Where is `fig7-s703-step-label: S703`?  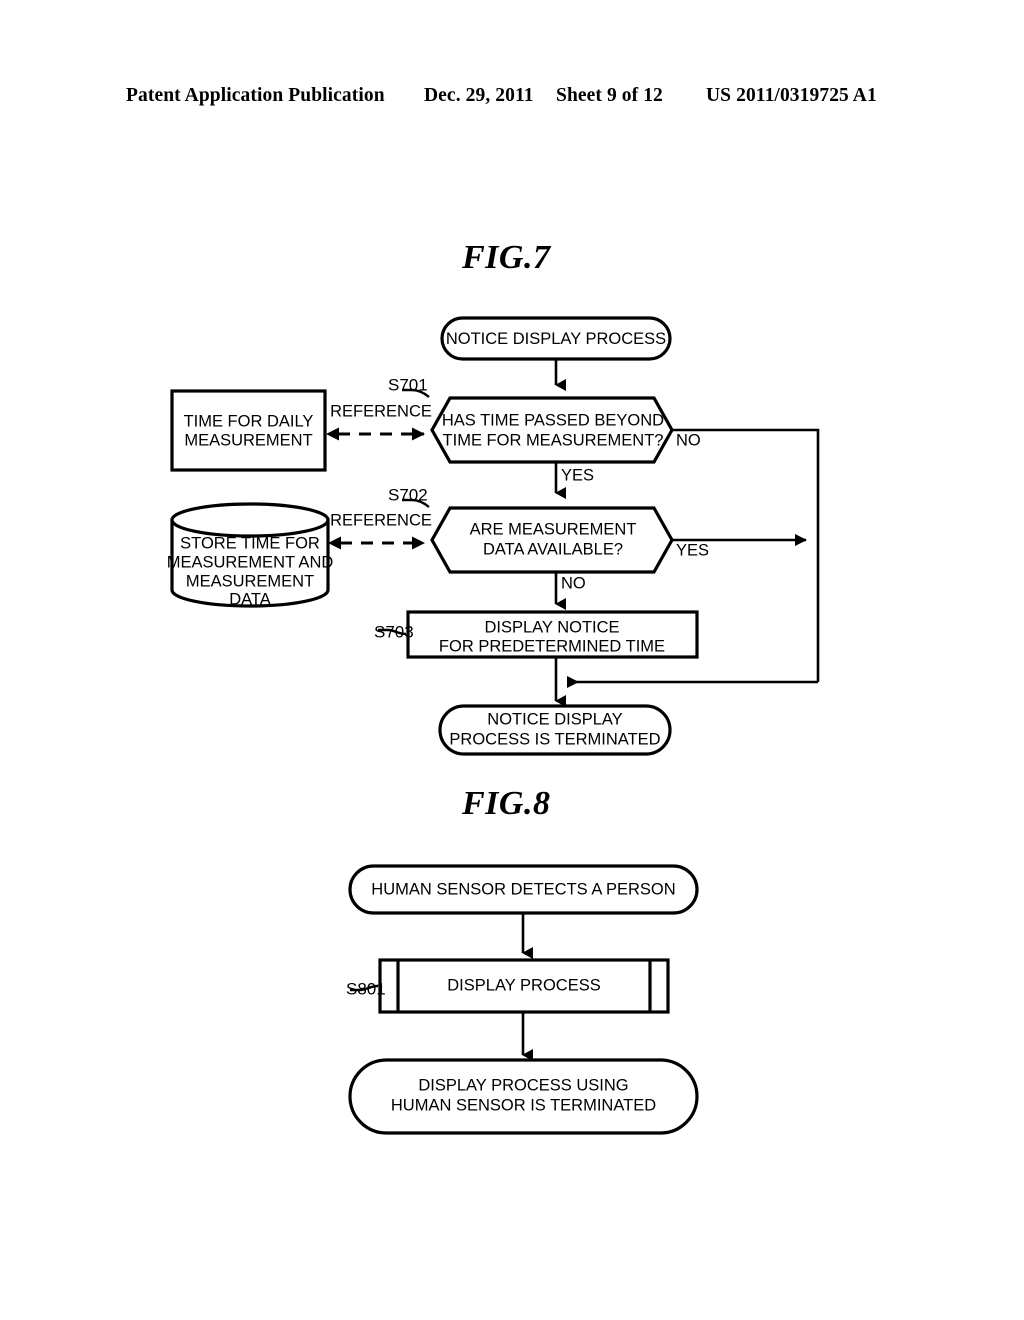 fig7-s703-step-label: S703 is located at coordinates (394, 631).